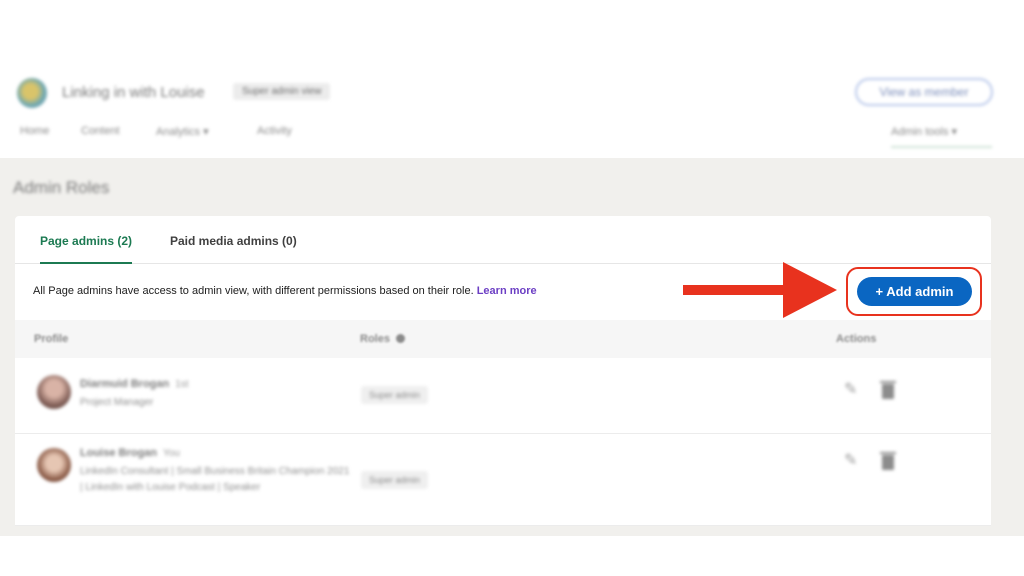 Image resolution: width=1024 pixels, height=576 pixels. Describe the element at coordinates (182, 131) in the screenshot. I see `nav-analytics: Analytics ▾` at that location.